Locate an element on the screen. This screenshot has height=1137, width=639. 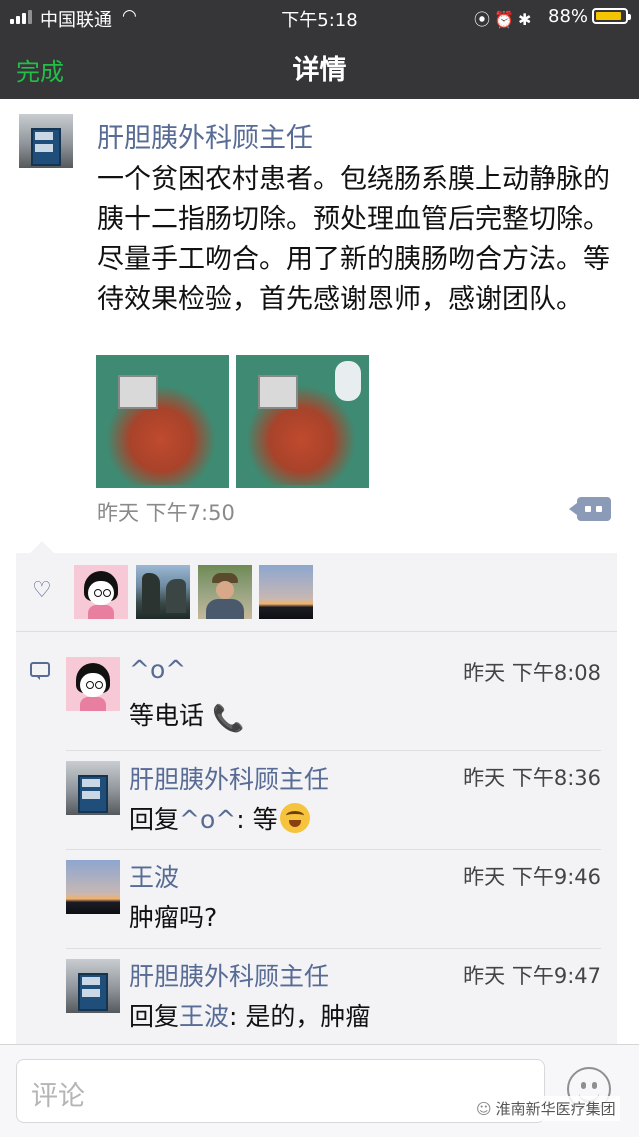
page-title: 详情 is located at coordinates (319, 70).